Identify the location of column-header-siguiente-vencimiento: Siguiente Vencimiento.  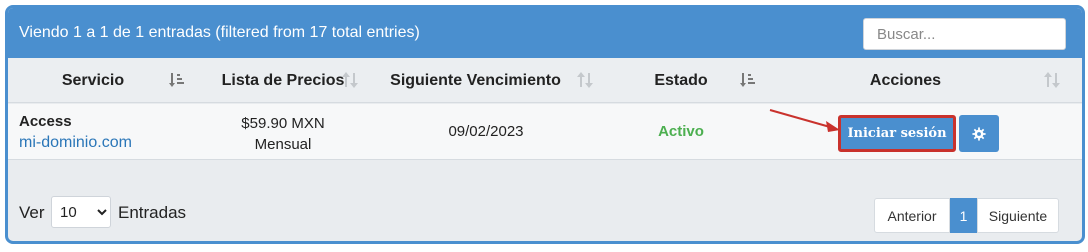
(475, 80).